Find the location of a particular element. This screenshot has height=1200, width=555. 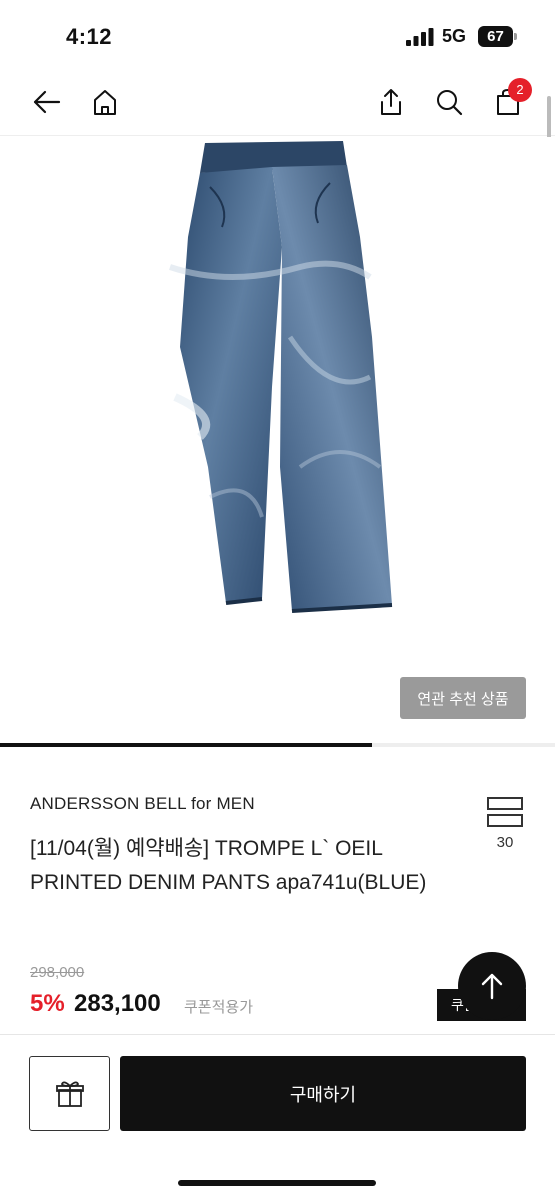

battery-icon: 67 is located at coordinates (498, 36).